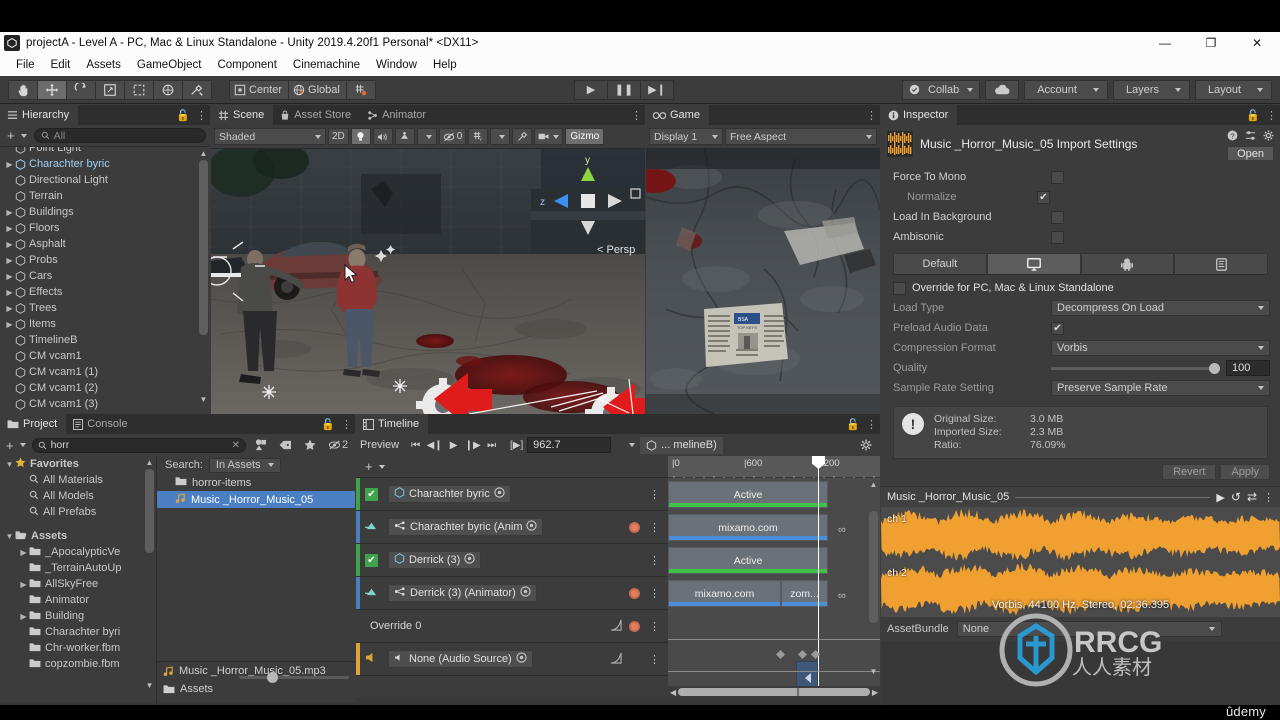  I want to click on scale-tool-icon, so click(110, 89).